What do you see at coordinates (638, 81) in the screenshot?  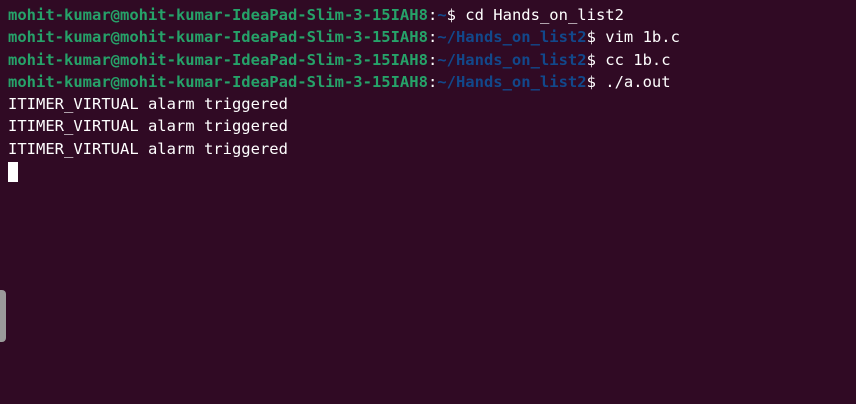 I see `command-text: ./a.out` at bounding box center [638, 81].